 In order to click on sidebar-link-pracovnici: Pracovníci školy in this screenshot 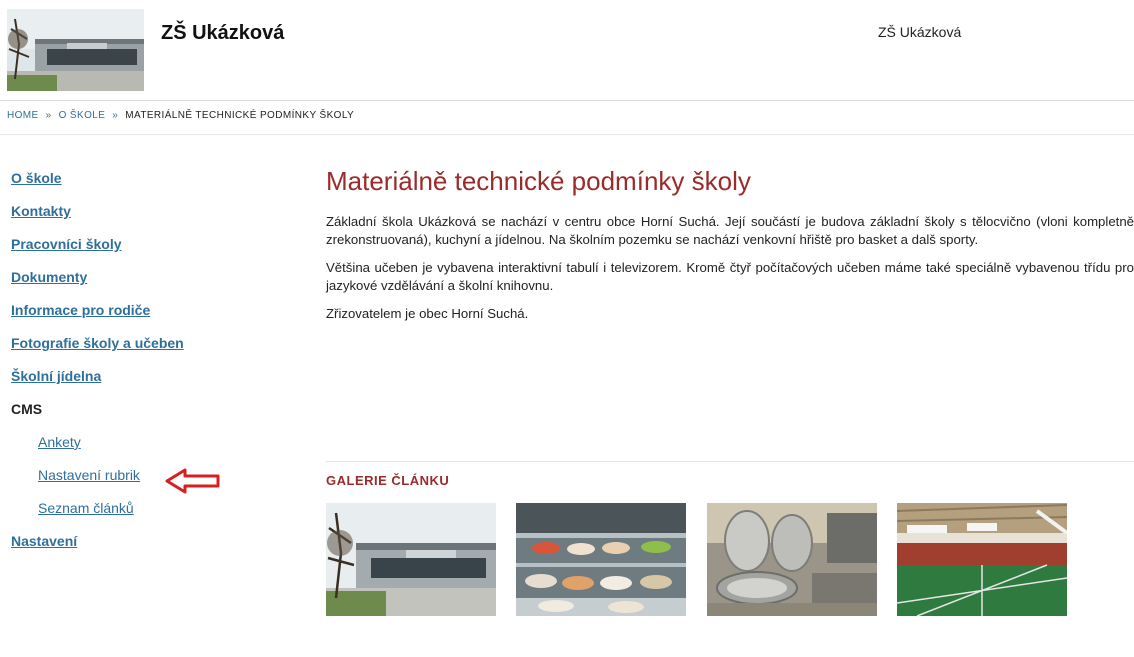, I will do `click(66, 244)`.